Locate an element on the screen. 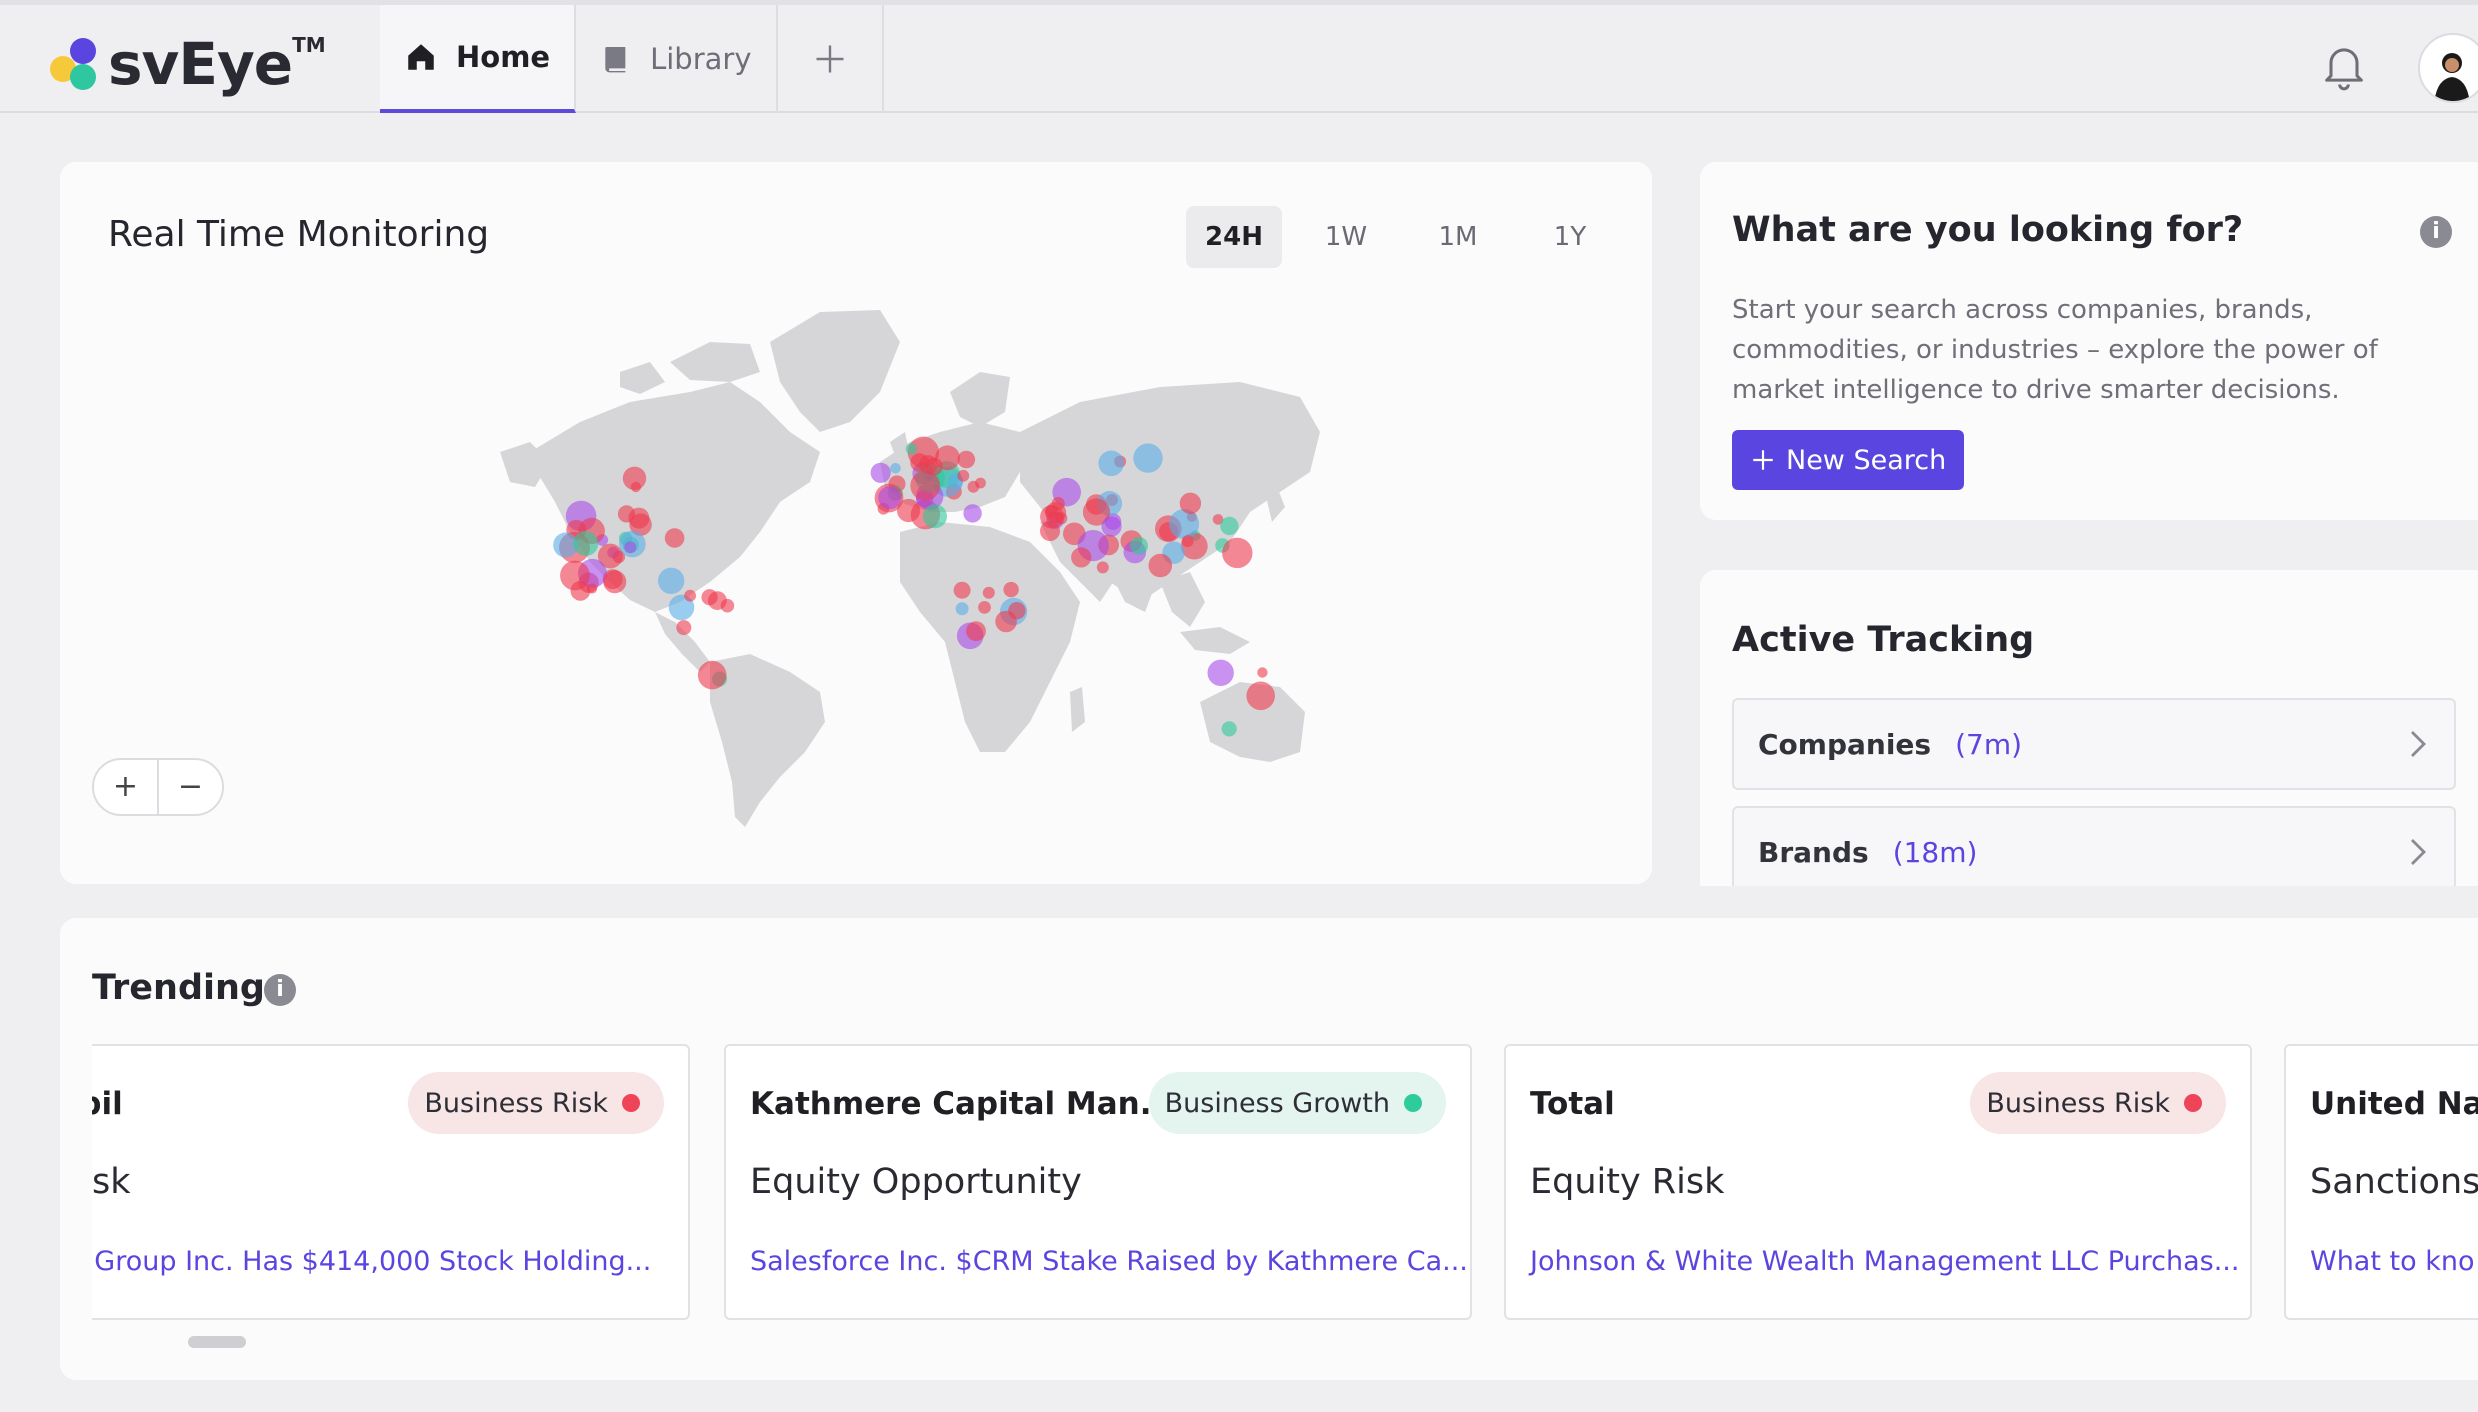 This screenshot has width=2478, height=1412. carousel-scrollbar is located at coordinates (217, 1342).